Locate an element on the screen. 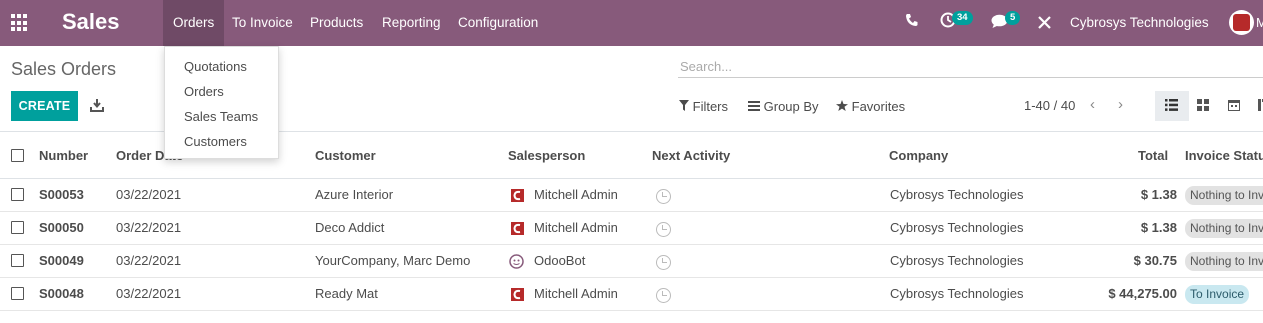  list-view-button is located at coordinates (1172, 106).